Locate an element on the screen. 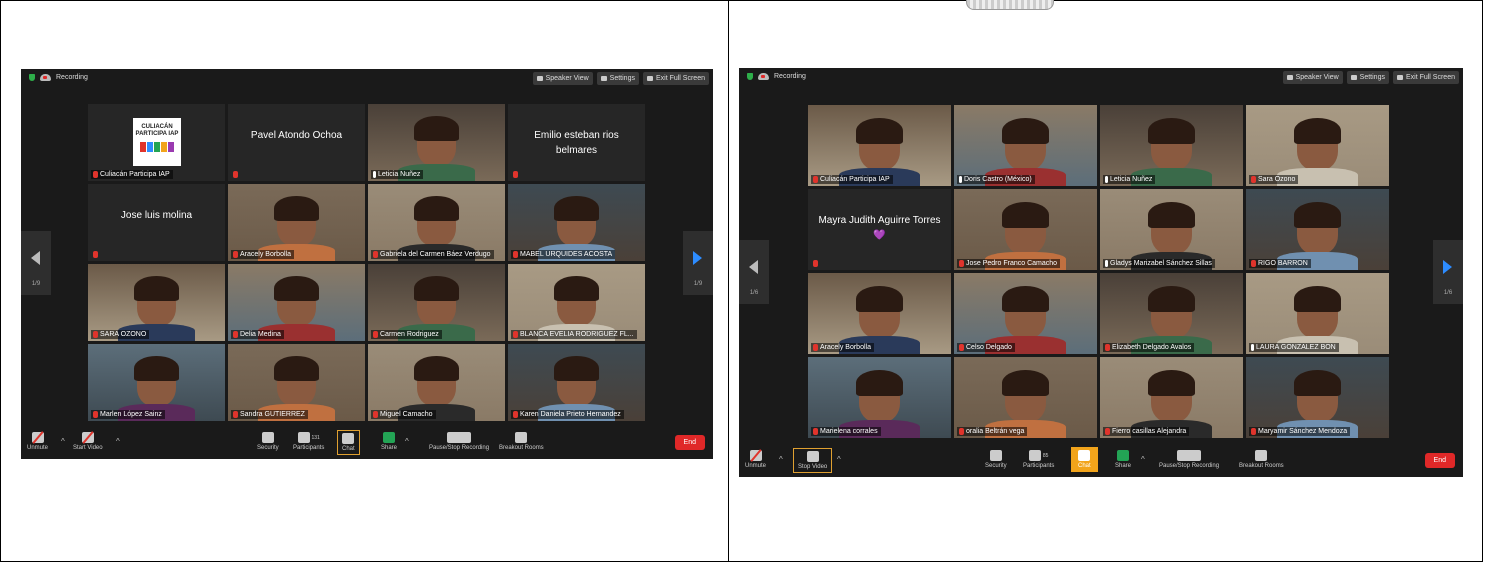 The image size is (1485, 564). participant-tile: Emilio esteban rios belmares is located at coordinates (576, 142).